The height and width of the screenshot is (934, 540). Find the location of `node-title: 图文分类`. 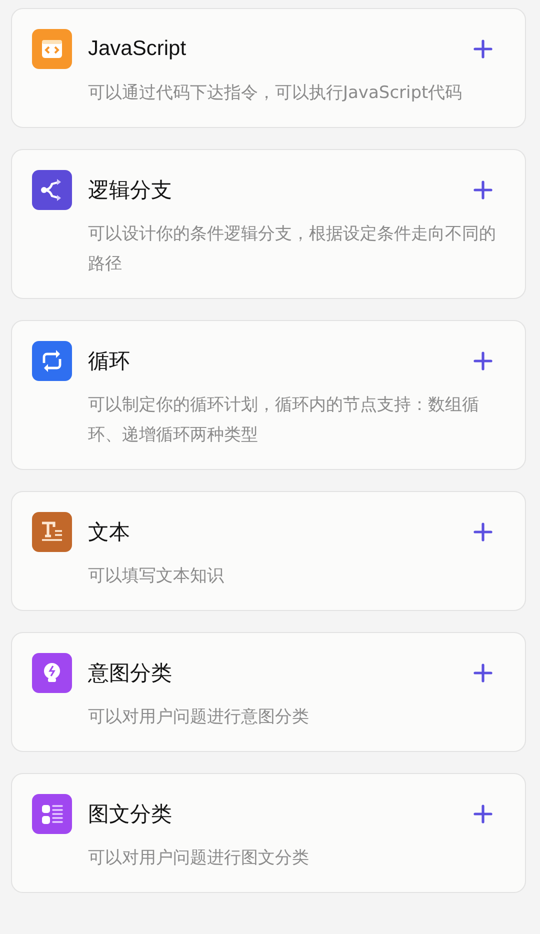

node-title: 图文分类 is located at coordinates (130, 815).